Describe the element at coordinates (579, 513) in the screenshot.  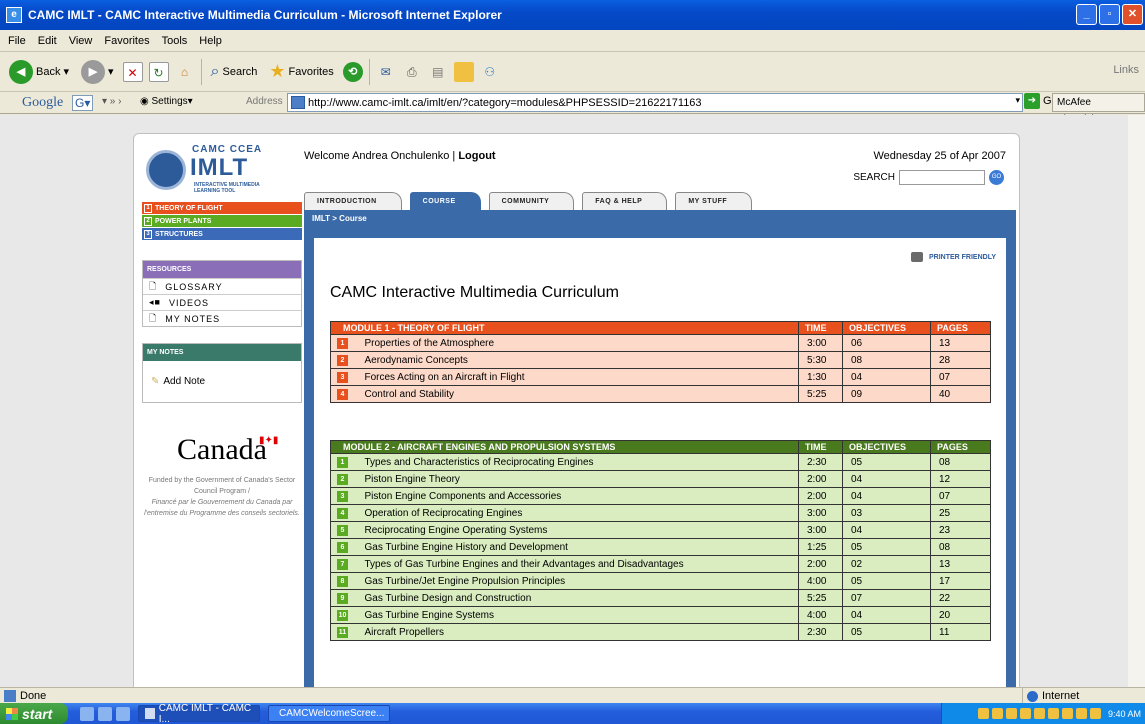
I see `lesson-title: Operation of Reciprocating Engines` at that location.